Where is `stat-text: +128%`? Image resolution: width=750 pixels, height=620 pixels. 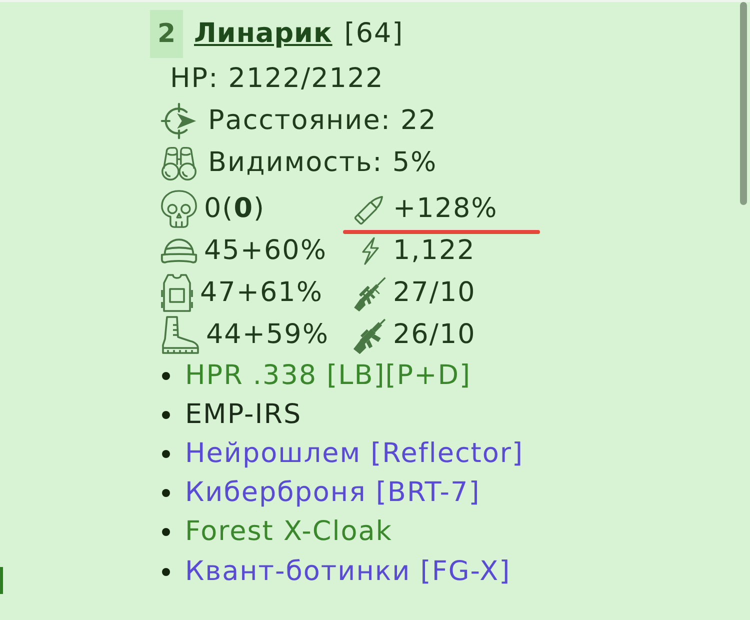 stat-text: +128% is located at coordinates (445, 209).